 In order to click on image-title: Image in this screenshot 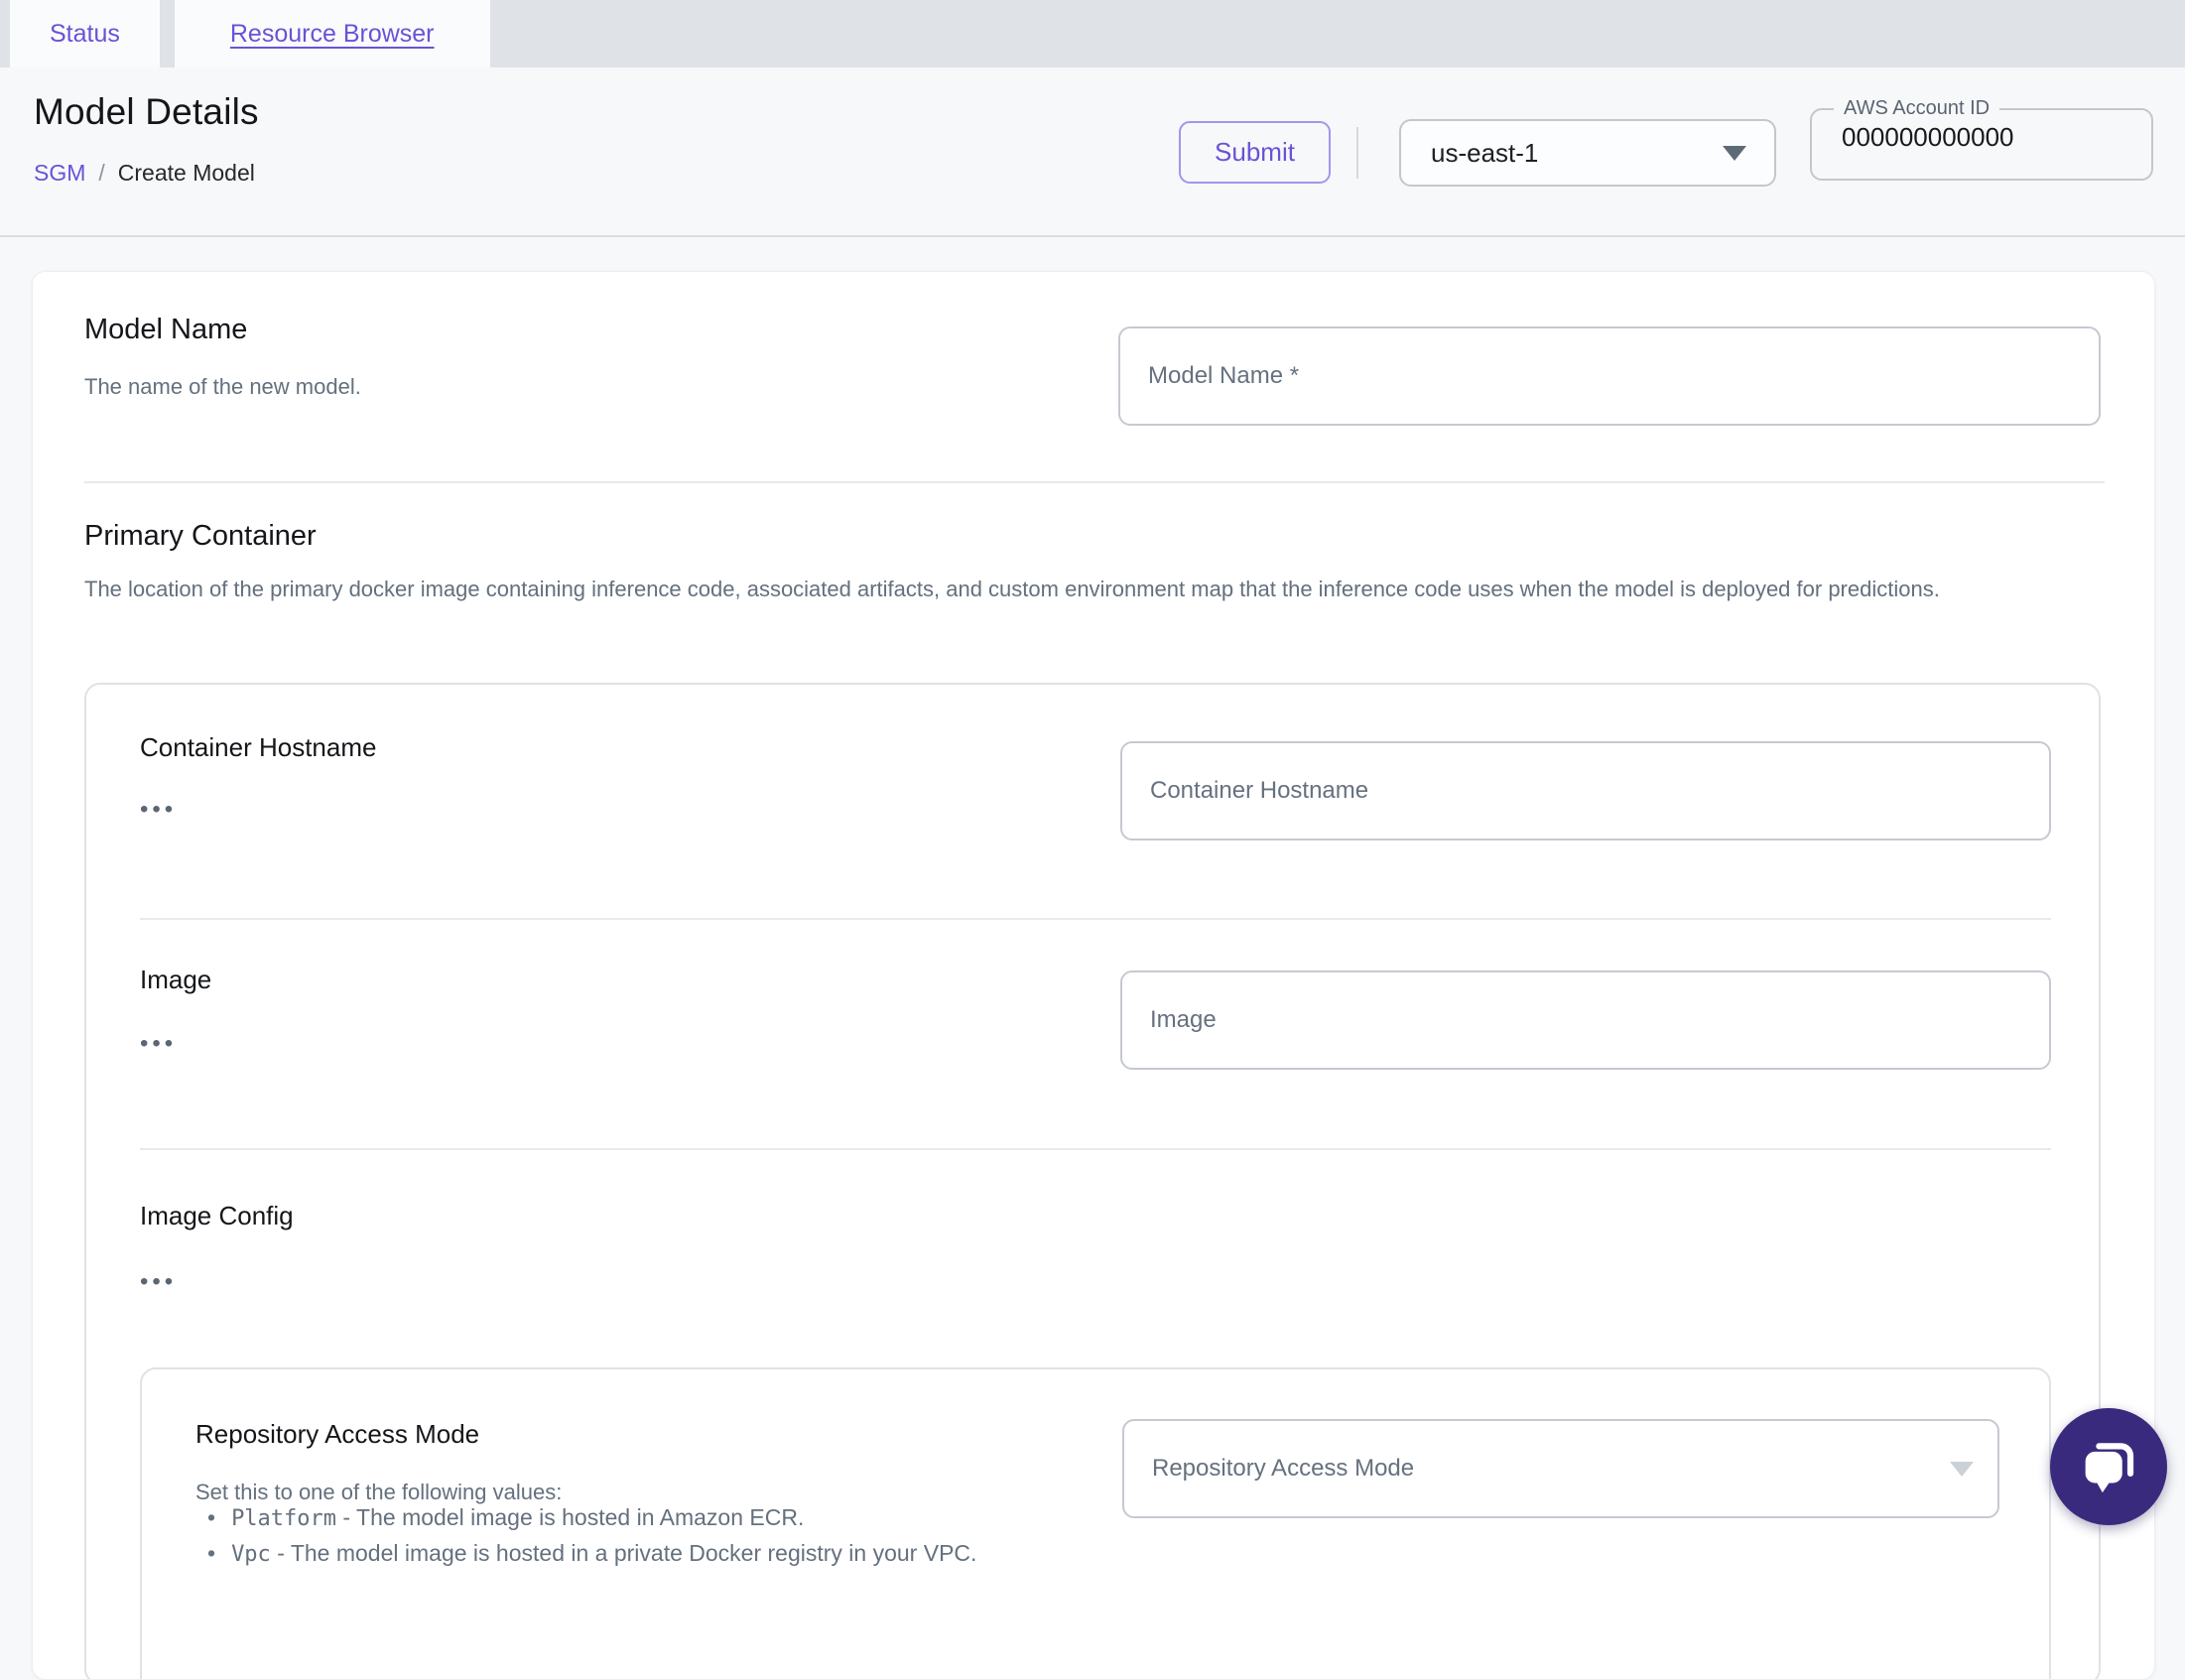, I will do `click(176, 979)`.